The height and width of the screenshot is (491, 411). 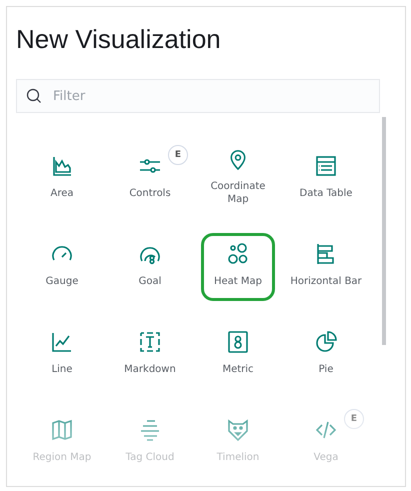 What do you see at coordinates (150, 342) in the screenshot?
I see `text-frame-icon` at bounding box center [150, 342].